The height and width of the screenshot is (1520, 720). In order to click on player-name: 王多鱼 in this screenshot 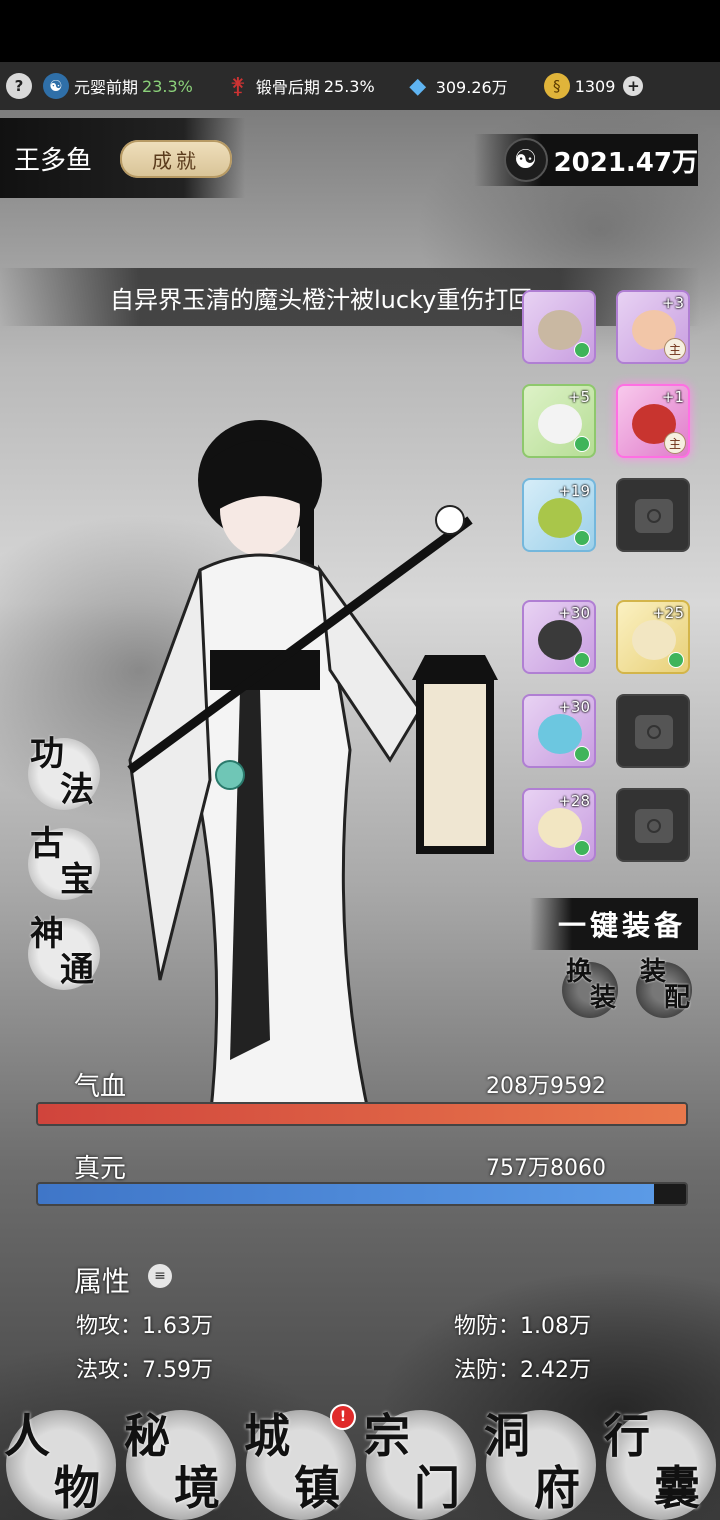, I will do `click(53, 161)`.